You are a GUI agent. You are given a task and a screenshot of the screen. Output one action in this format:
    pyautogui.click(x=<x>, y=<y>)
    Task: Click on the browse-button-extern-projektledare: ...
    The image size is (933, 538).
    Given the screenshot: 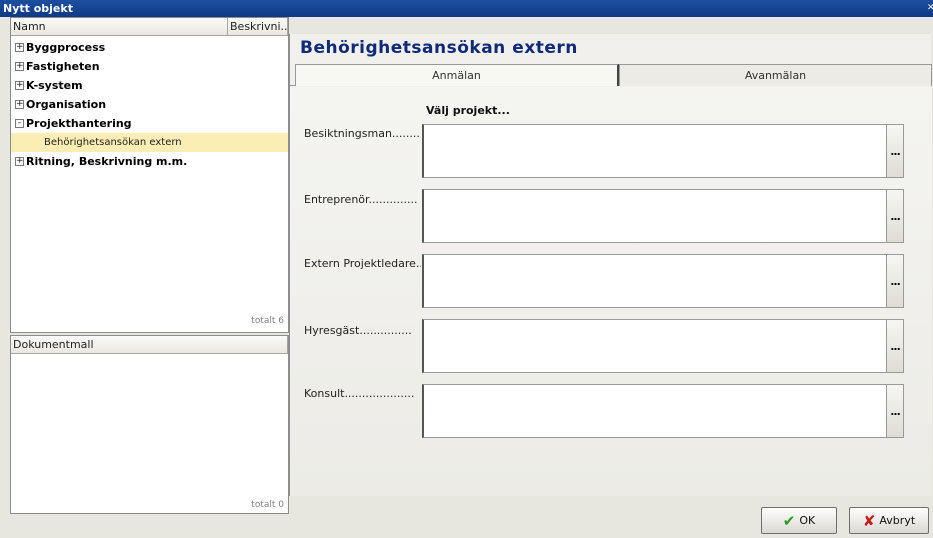 What is the action you would take?
    pyautogui.click(x=895, y=281)
    